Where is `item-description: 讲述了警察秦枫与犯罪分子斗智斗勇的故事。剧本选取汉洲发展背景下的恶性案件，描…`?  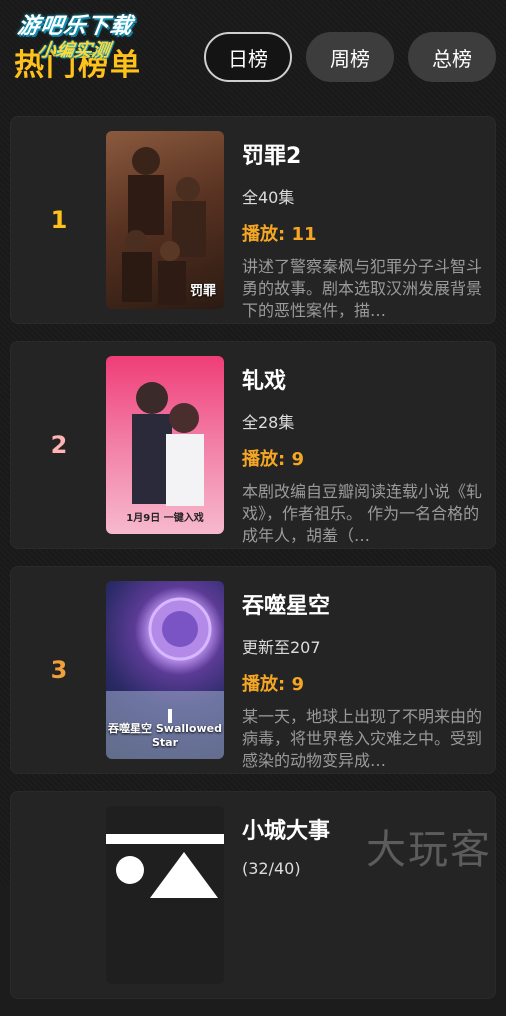 item-description: 讲述了警察秦枫与犯罪分子斗智斗勇的故事。剧本选取汉洲发展背景下的恶性案件，描… is located at coordinates (362, 288).